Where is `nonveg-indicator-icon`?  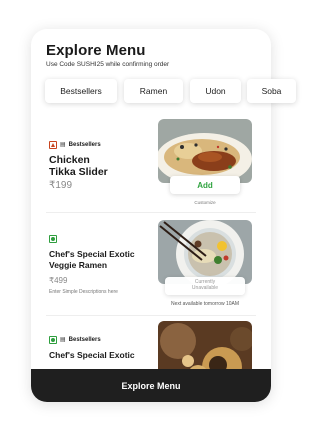 nonveg-indicator-icon is located at coordinates (53, 145).